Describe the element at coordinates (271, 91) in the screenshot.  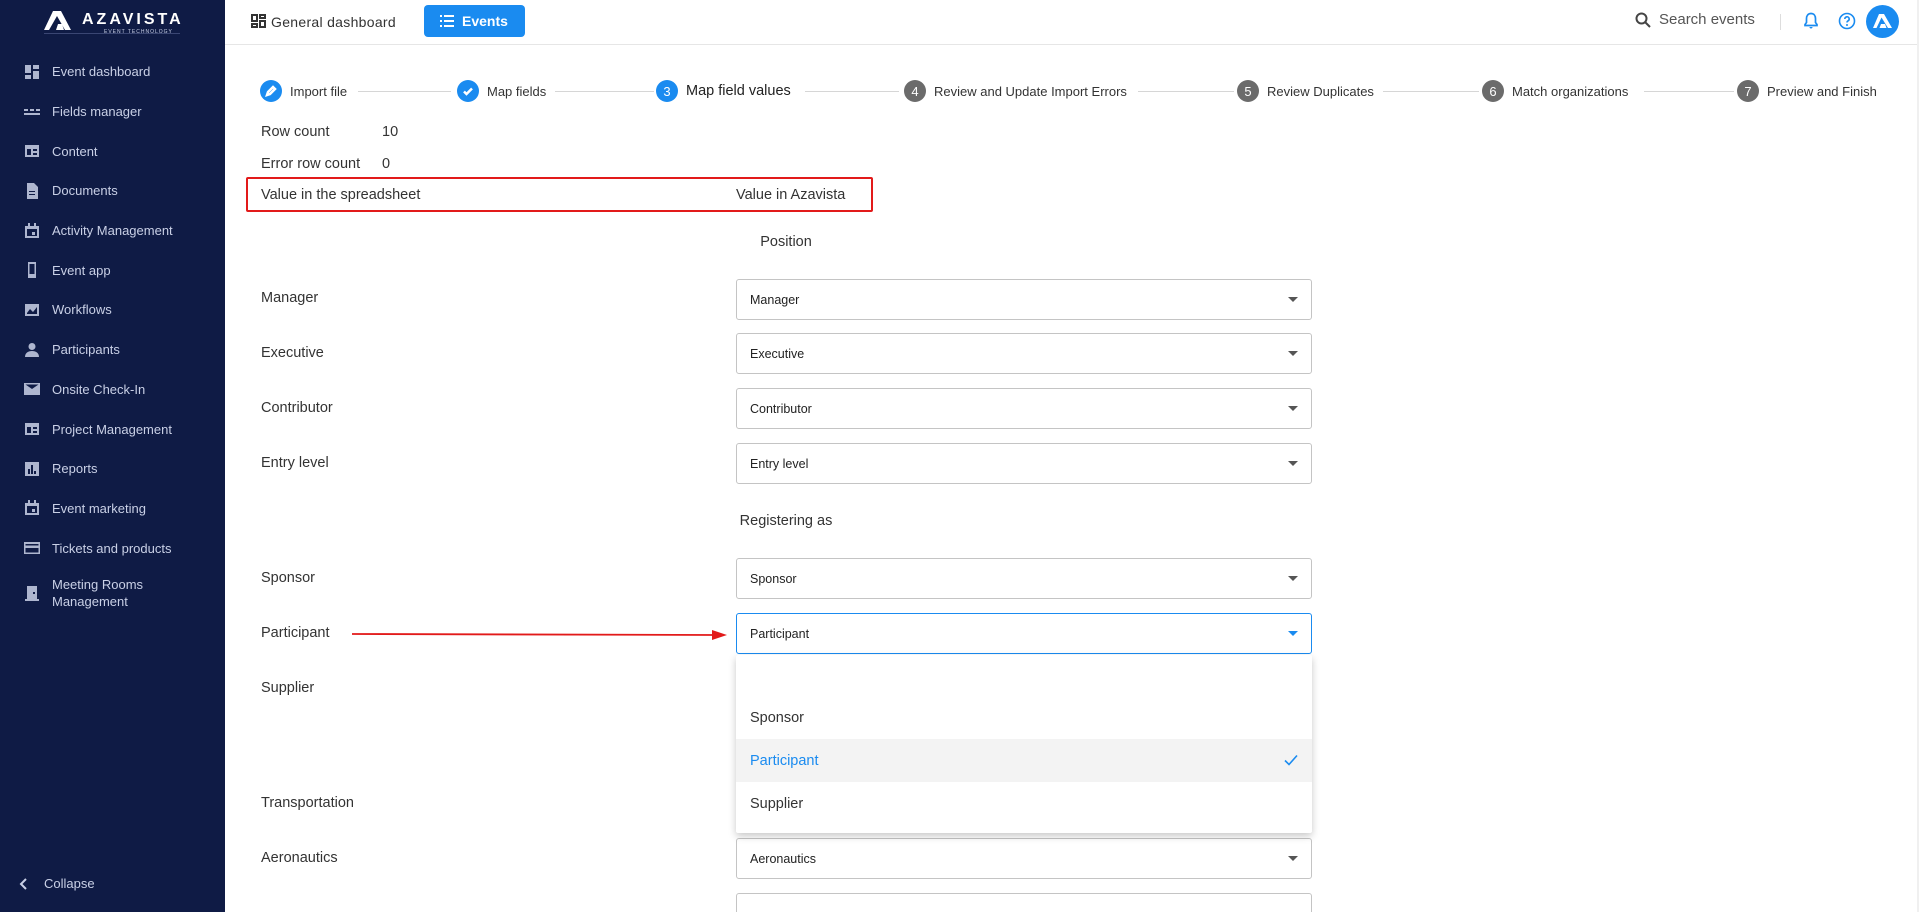
I see `pencil-icon` at that location.